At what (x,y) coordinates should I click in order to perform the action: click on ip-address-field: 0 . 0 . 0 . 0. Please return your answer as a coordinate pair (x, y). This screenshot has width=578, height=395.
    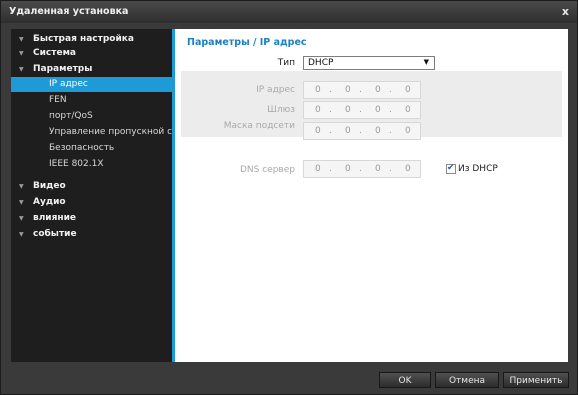
    Looking at the image, I should click on (362, 90).